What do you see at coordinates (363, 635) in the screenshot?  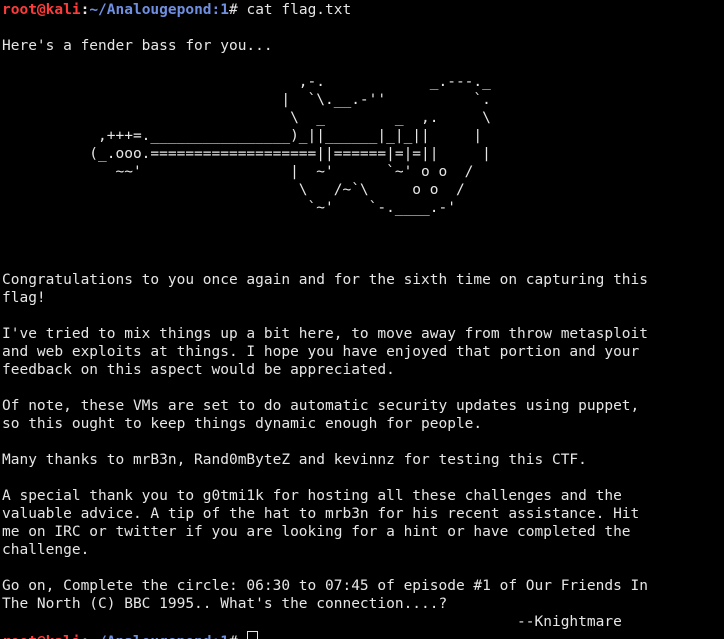 I see `active-prompt-line: root@kali:~/Analougepond:1#` at bounding box center [363, 635].